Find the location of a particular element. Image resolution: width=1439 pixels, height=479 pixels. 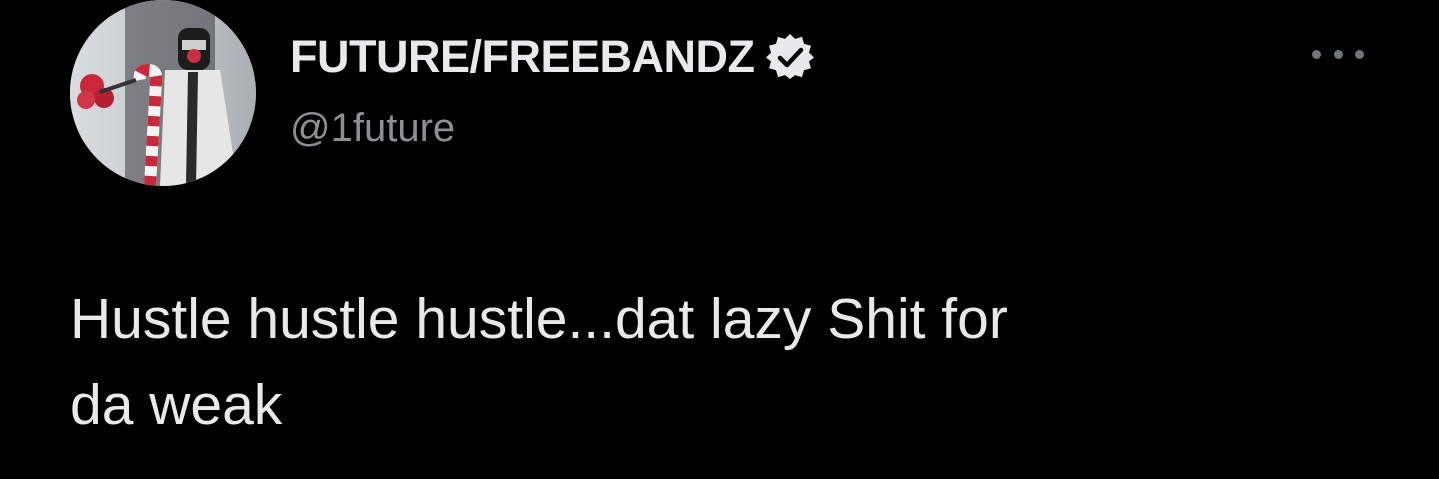

verified-badge-icon is located at coordinates (790, 56).